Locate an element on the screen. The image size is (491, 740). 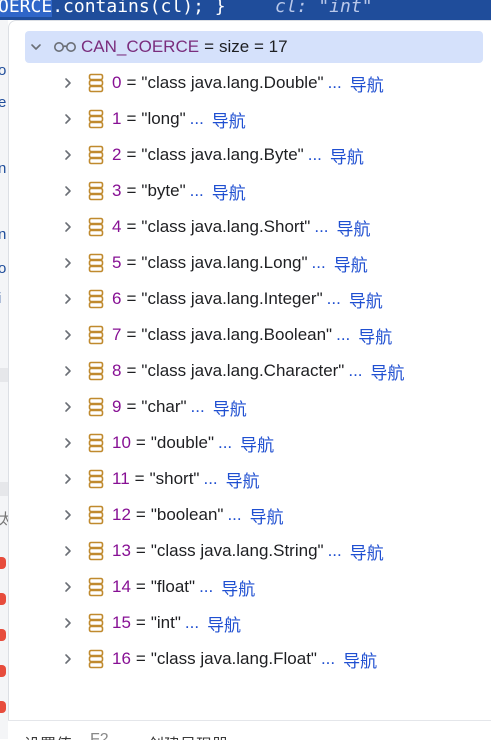
list-item: 9 = "char"... 导航 is located at coordinates (250, 407).